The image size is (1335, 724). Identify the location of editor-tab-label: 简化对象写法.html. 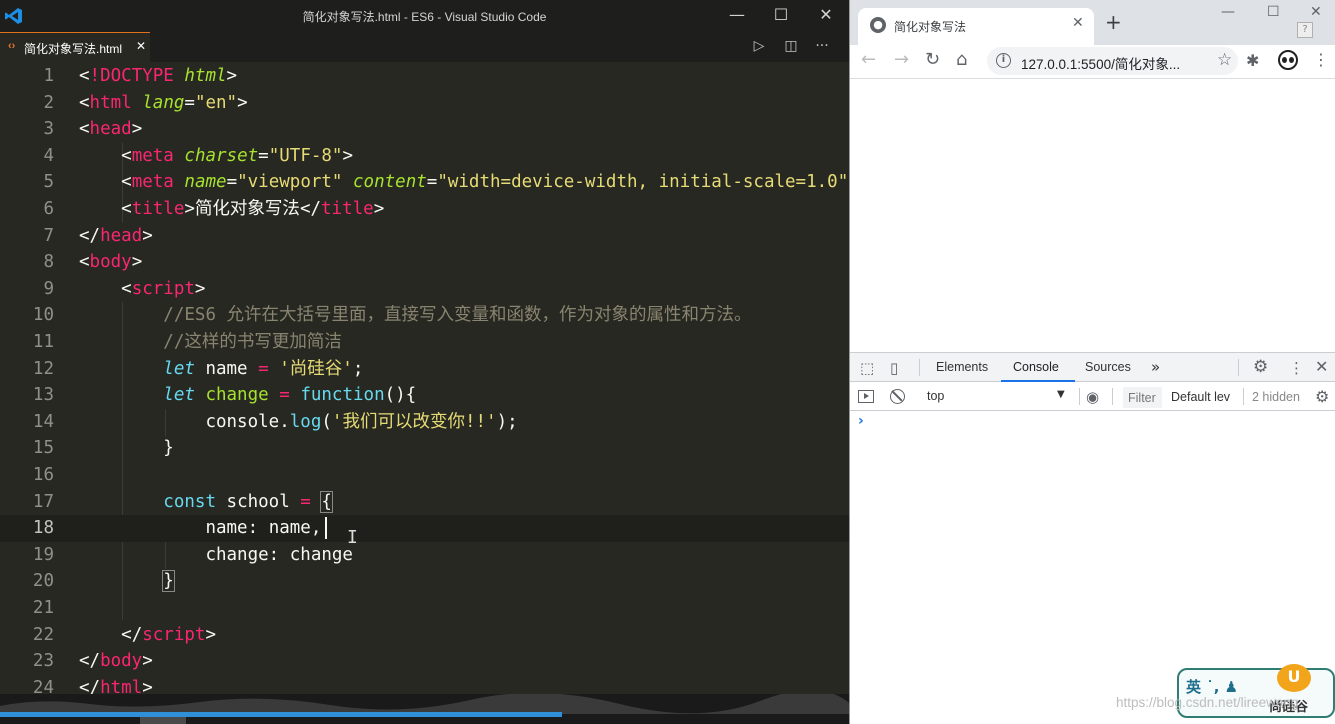
(73, 49).